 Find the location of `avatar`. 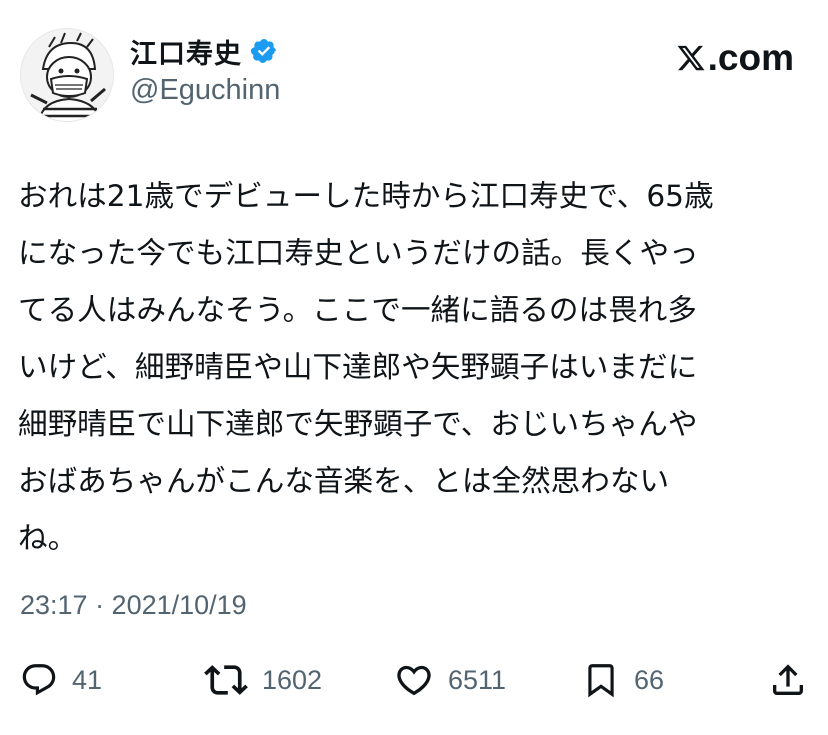

avatar is located at coordinates (67, 75).